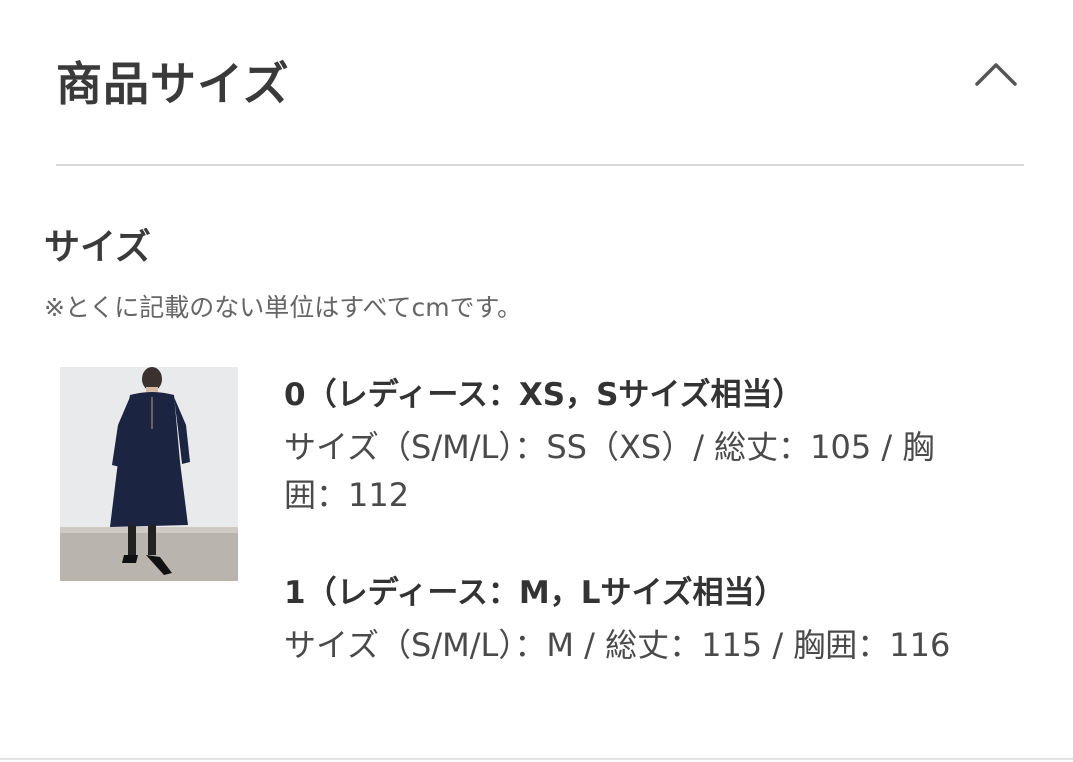 The image size is (1073, 762). Describe the element at coordinates (535, 593) in the screenshot. I see `size-heading: 1（レディース：M，Lサイズ相当）` at that location.